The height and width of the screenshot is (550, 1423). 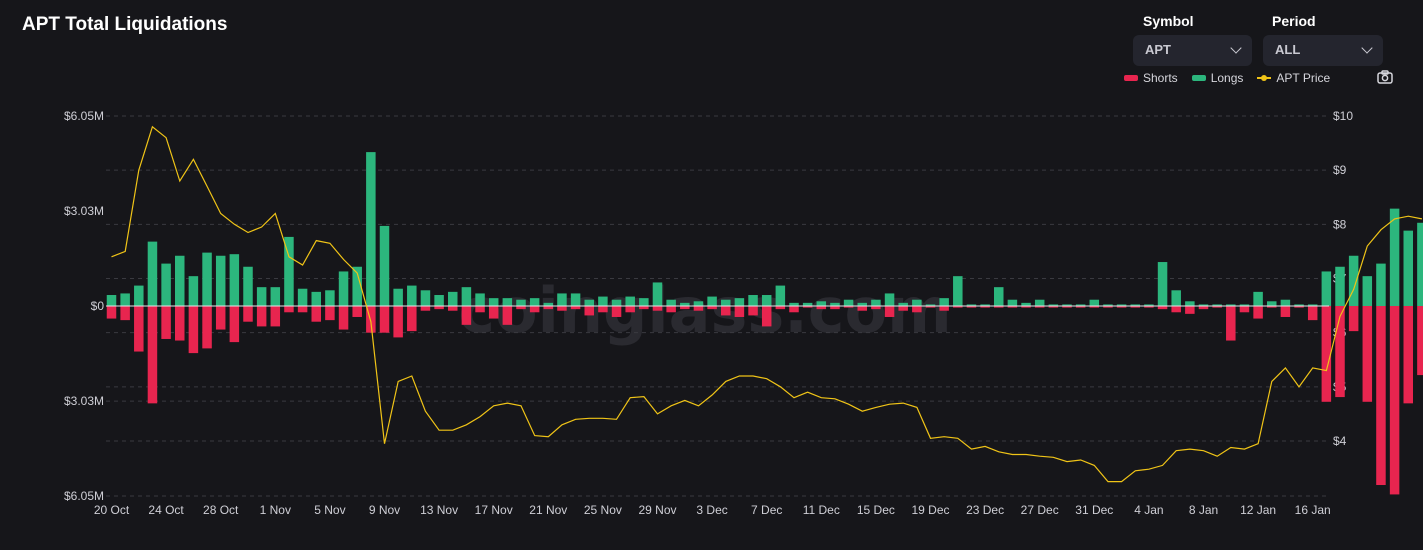 What do you see at coordinates (439, 510) in the screenshot?
I see `x-tick-label: 13 Nov` at bounding box center [439, 510].